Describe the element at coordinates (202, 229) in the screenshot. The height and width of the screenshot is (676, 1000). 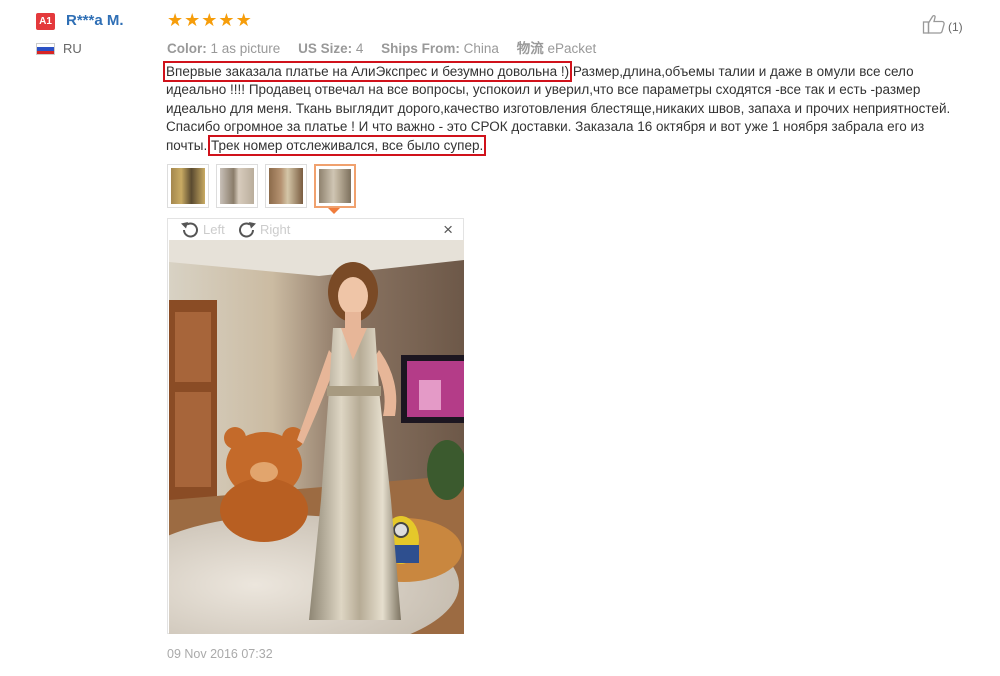
I see `rotate-left-button: Left` at that location.